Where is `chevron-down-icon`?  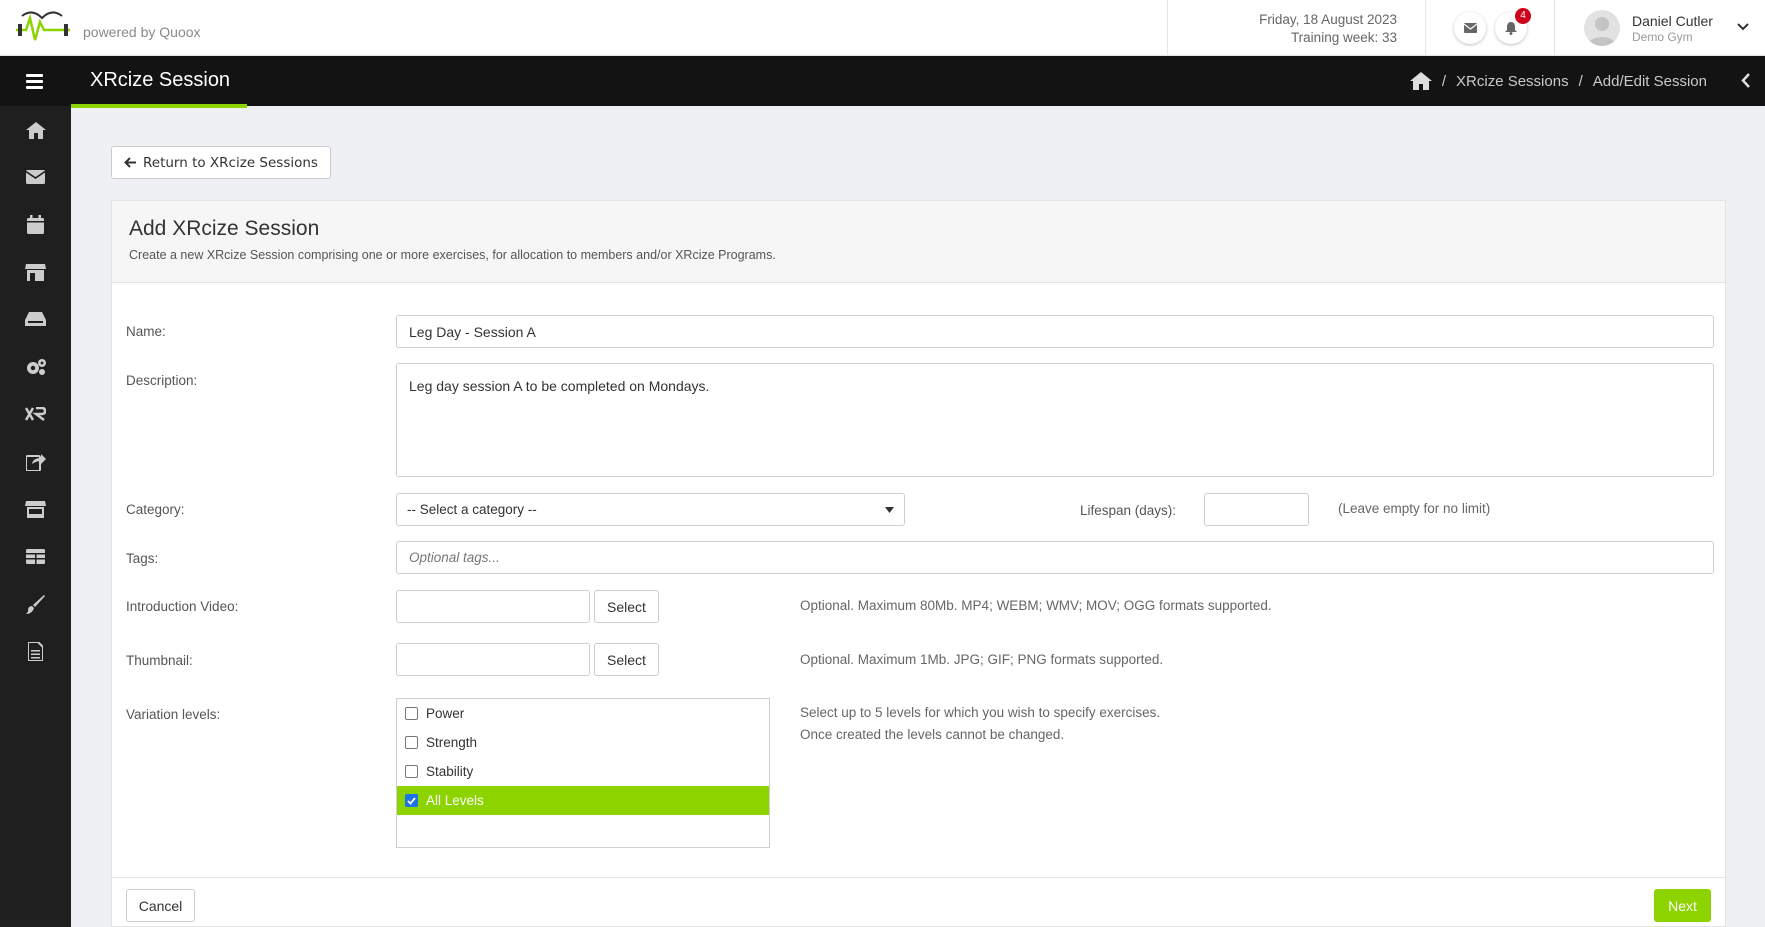
chevron-down-icon is located at coordinates (1743, 26).